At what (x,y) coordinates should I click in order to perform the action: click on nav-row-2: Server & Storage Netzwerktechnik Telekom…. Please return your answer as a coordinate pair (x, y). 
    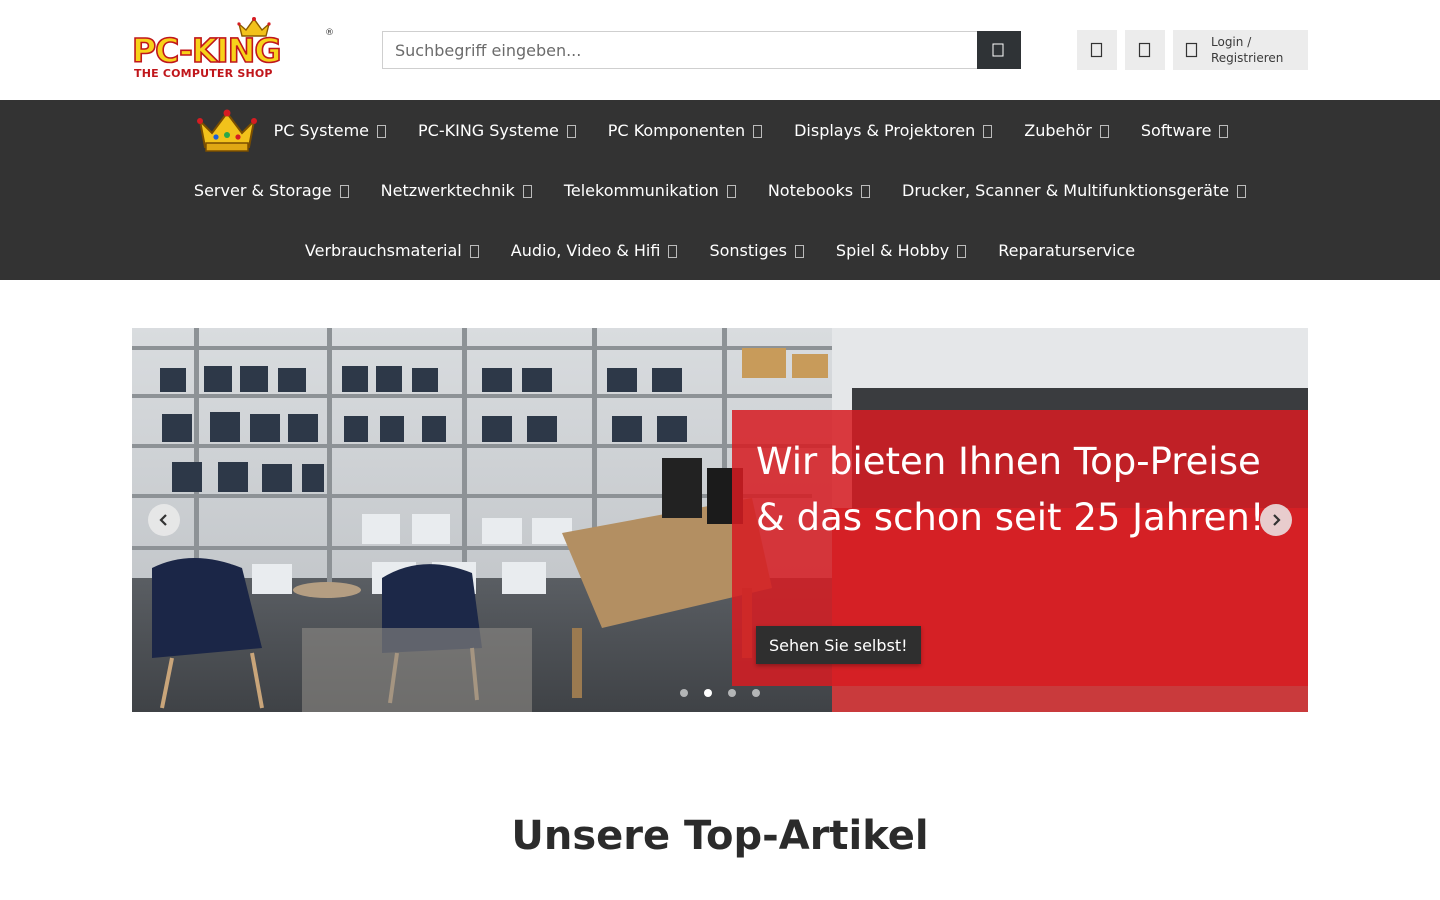
    Looking at the image, I should click on (720, 190).